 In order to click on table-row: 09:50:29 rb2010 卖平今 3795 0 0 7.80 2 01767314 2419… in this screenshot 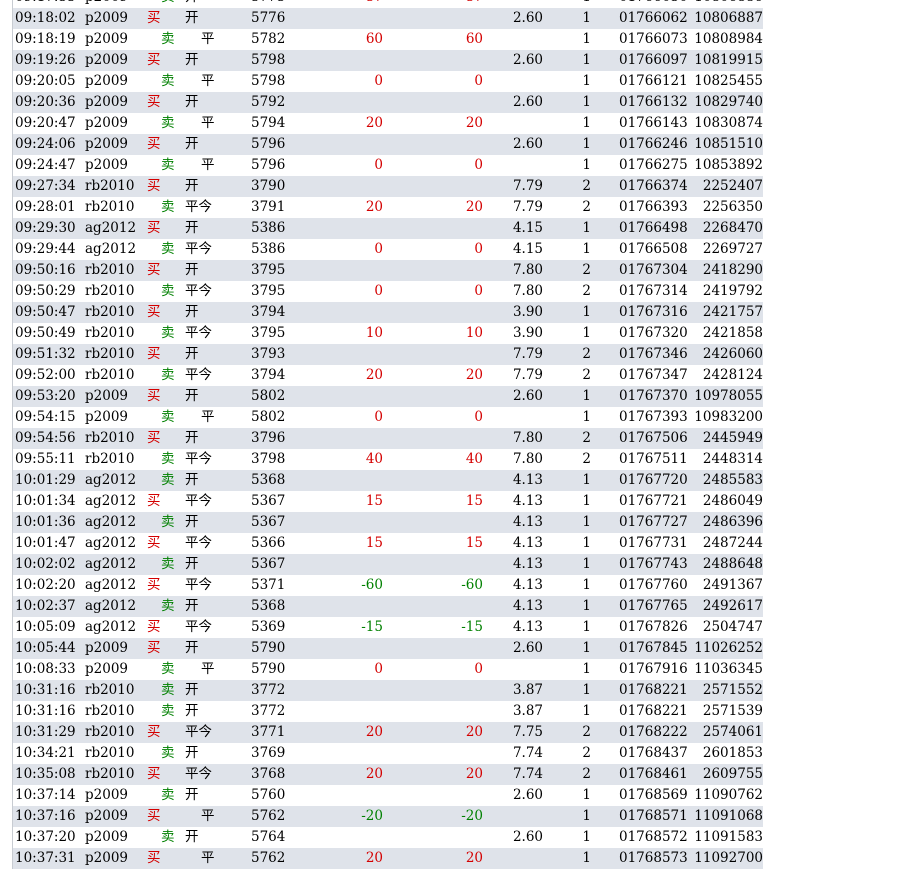, I will do `click(388, 291)`.